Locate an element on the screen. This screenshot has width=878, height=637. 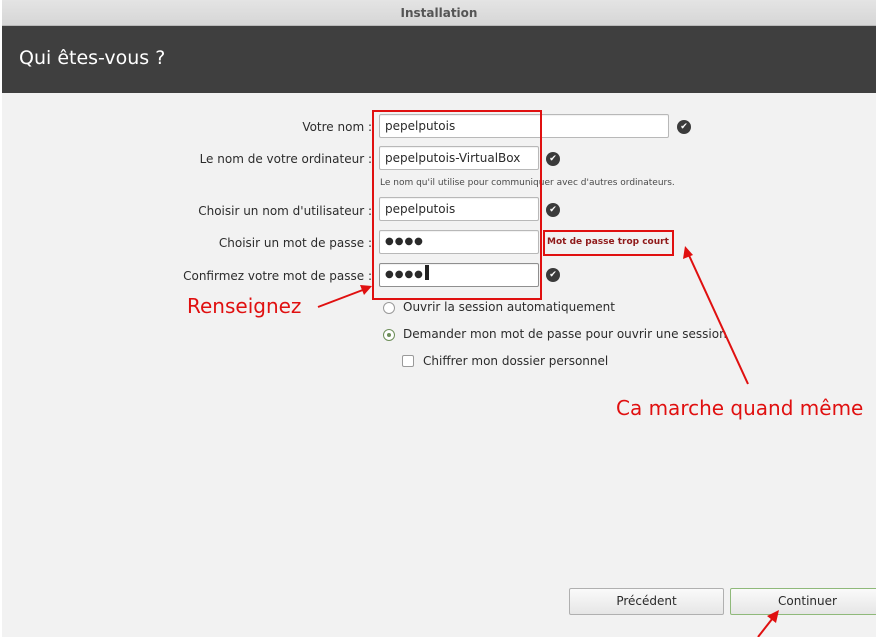
ca-marche-arrowhead is located at coordinates (688, 252).